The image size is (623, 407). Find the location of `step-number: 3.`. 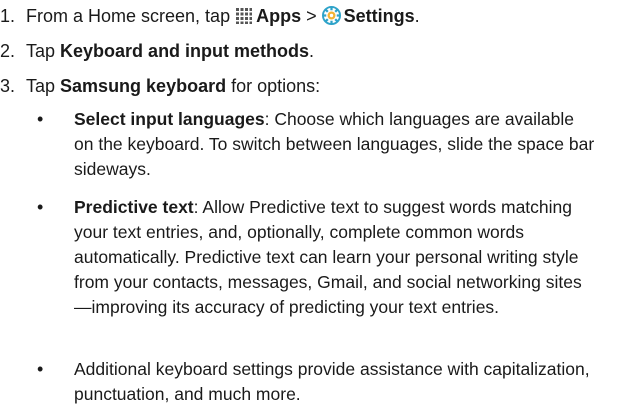

step-number: 3. is located at coordinates (8, 86).